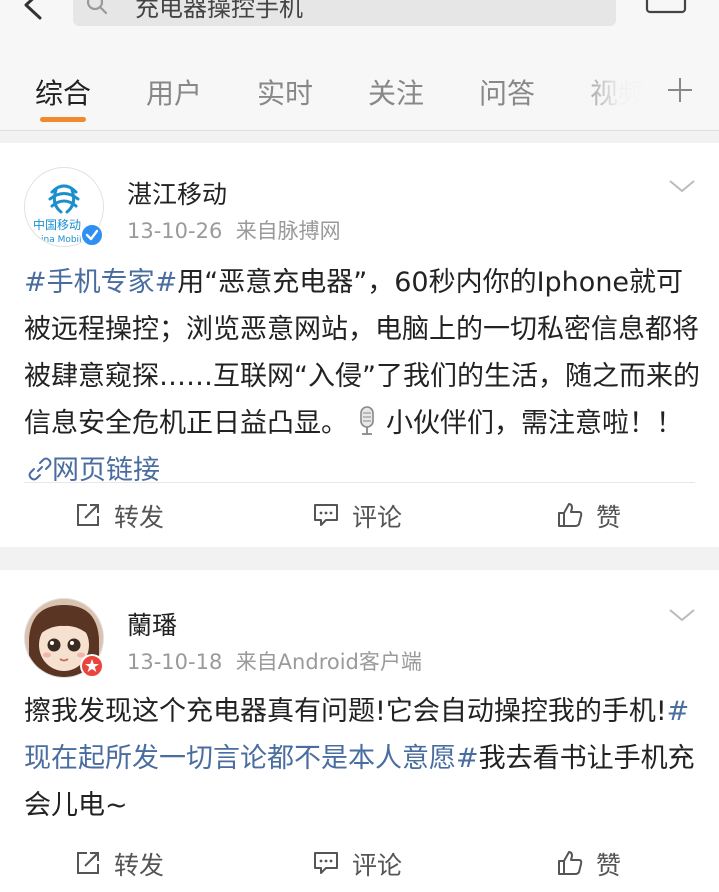 This screenshot has width=719, height=892. Describe the element at coordinates (152, 624) in the screenshot. I see `username: 蘭璠` at that location.